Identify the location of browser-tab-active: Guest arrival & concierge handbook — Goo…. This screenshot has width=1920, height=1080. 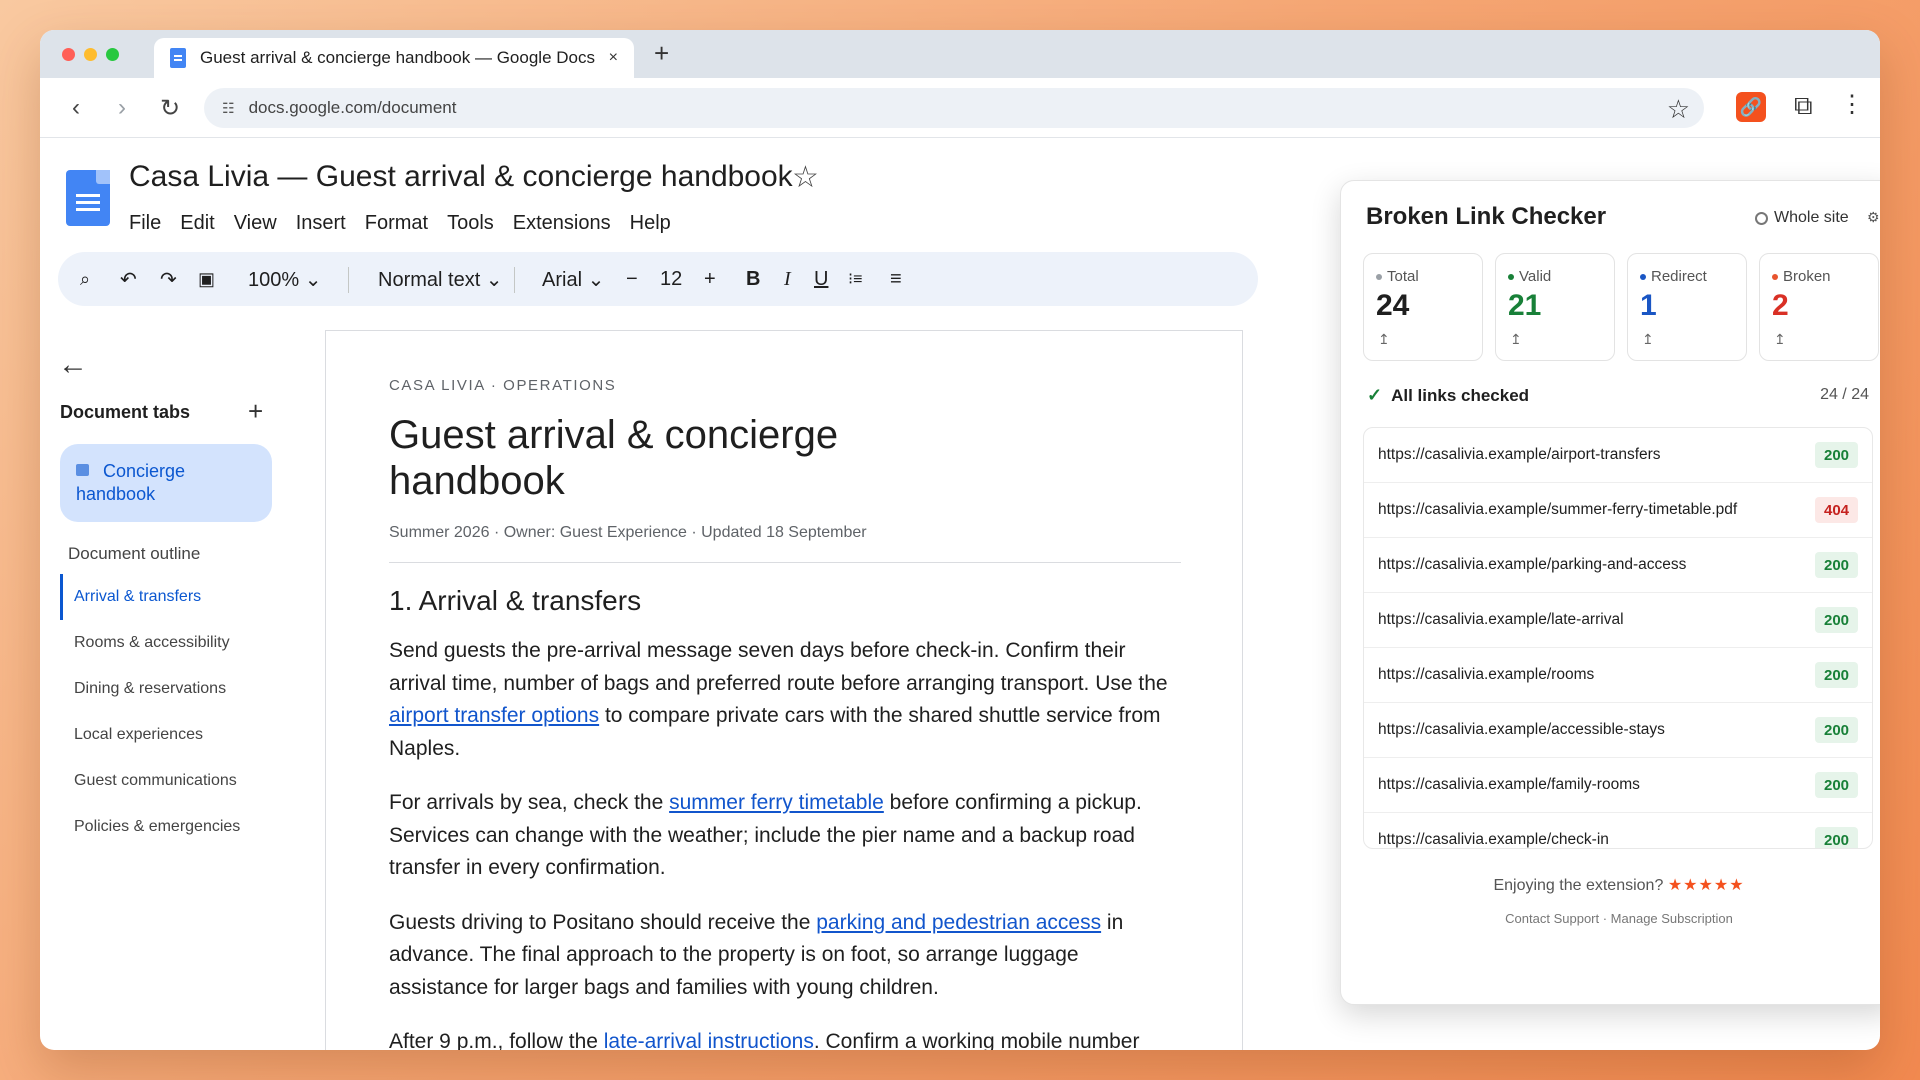
(394, 58).